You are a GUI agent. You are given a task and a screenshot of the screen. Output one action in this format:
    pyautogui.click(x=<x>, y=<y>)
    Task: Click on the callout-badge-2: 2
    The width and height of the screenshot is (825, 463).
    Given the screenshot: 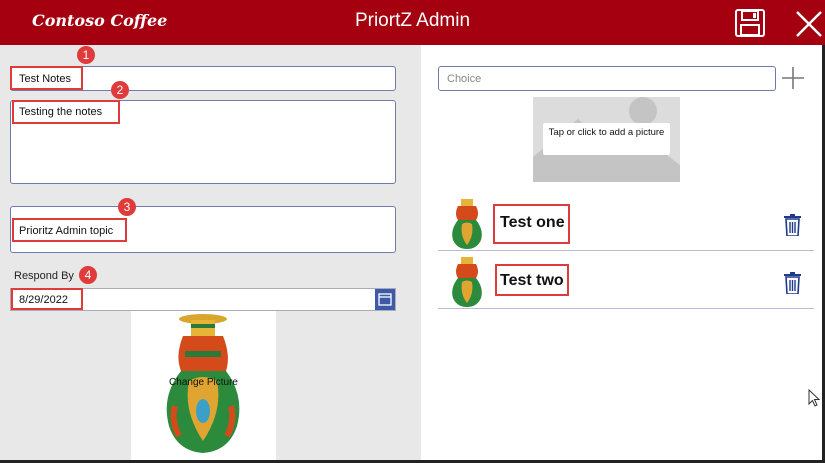 What is the action you would take?
    pyautogui.click(x=120, y=90)
    